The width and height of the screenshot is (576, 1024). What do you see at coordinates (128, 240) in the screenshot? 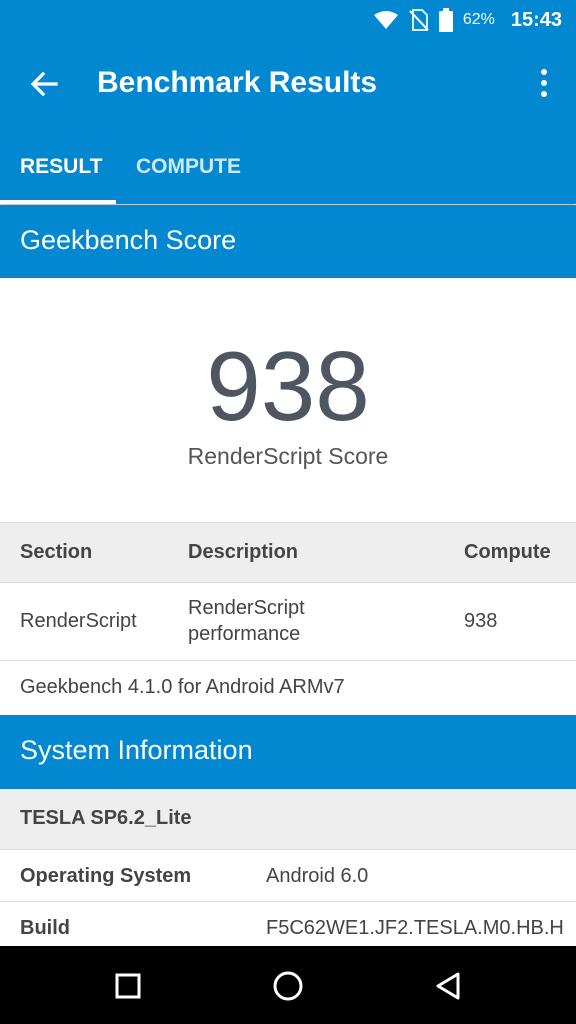
I see `geekbench-score-title: Geekbench Score` at bounding box center [128, 240].